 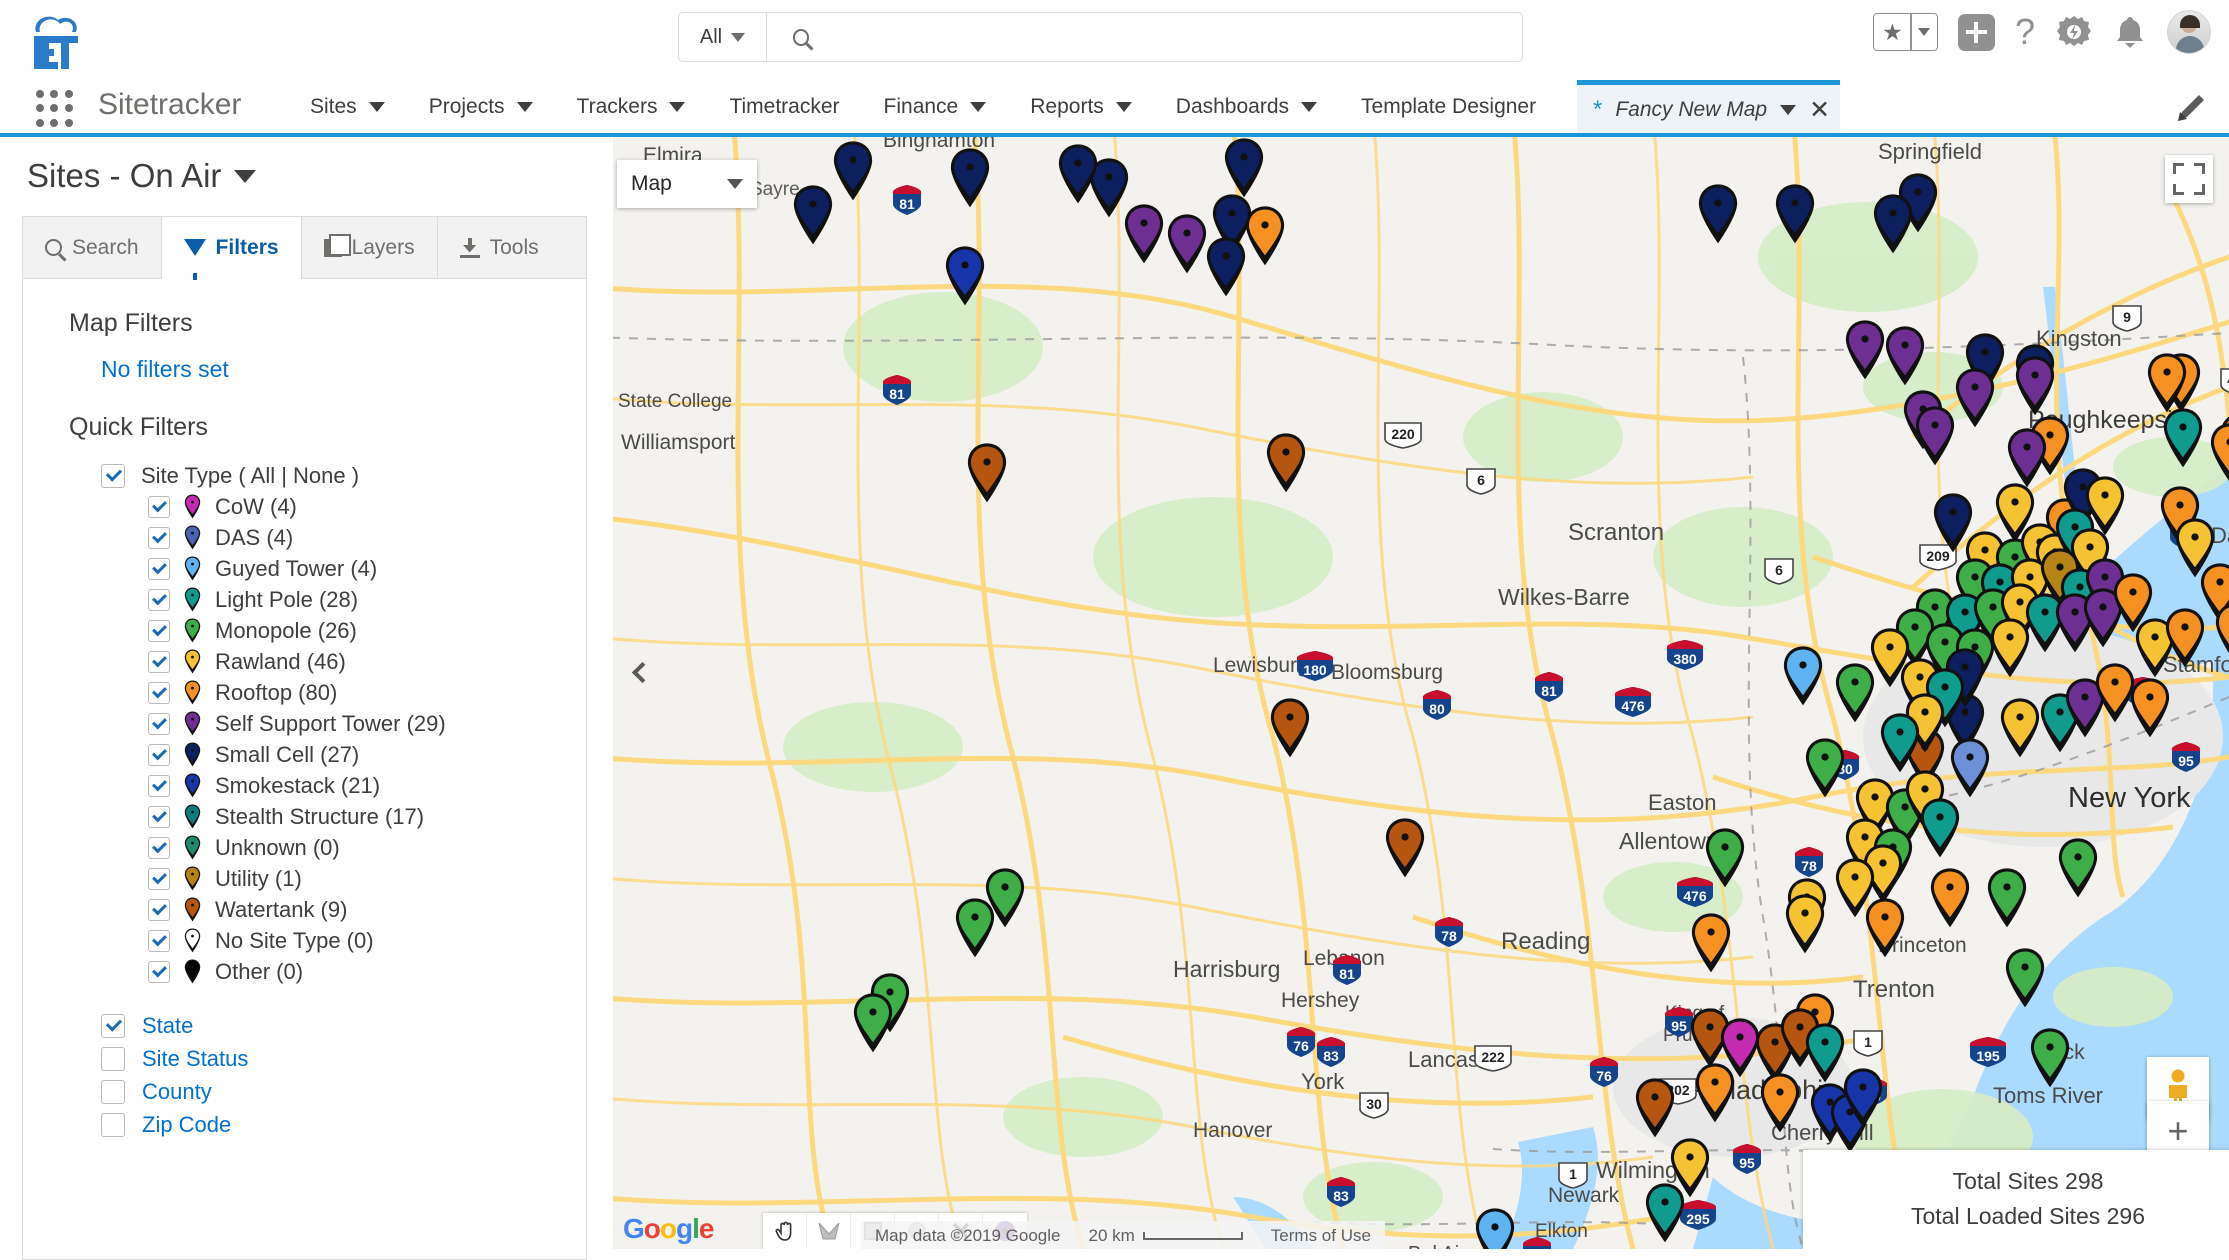 I want to click on filter-group-state: State, so click(x=343, y=1025).